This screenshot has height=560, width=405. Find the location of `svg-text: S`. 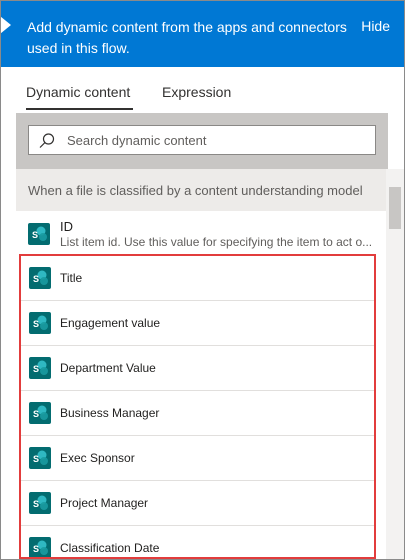

svg-text: S is located at coordinates (35, 235).